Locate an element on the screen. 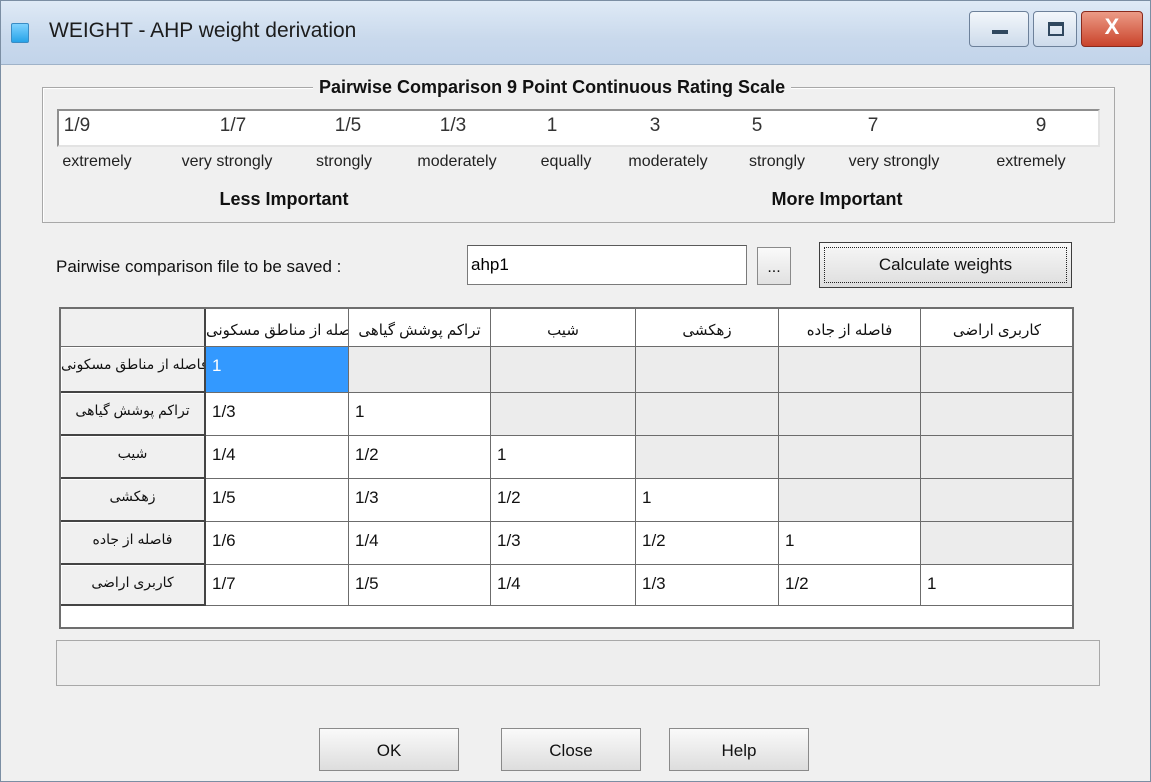  app-icon is located at coordinates (20, 33).